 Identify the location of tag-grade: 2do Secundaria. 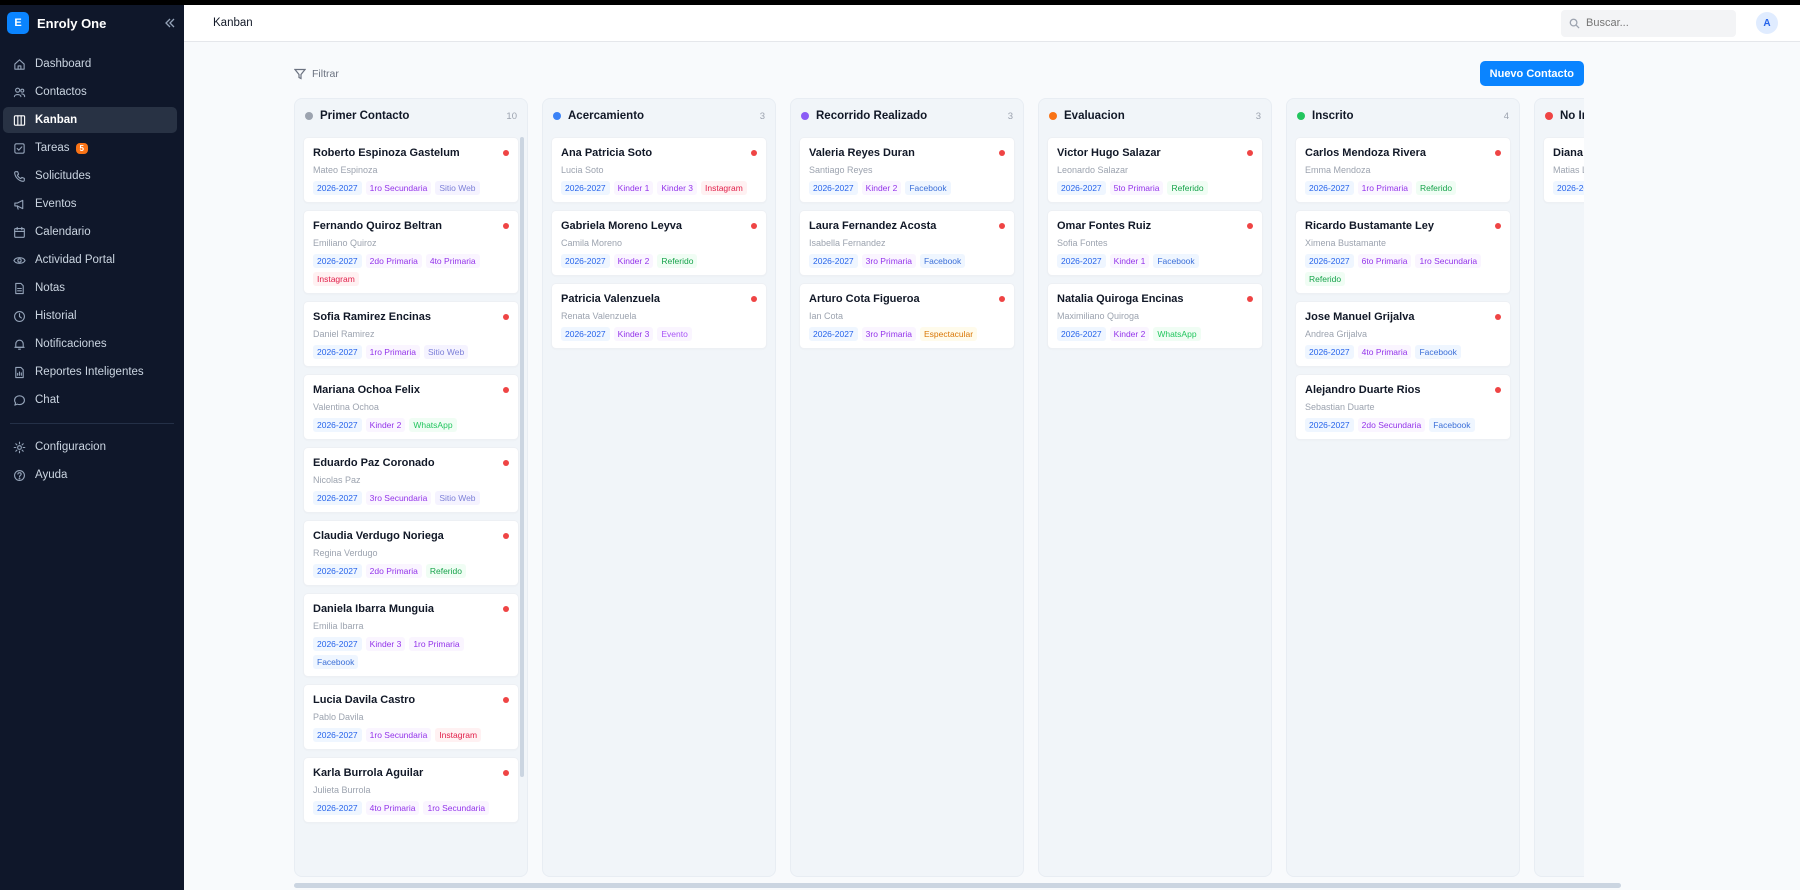
(1391, 425).